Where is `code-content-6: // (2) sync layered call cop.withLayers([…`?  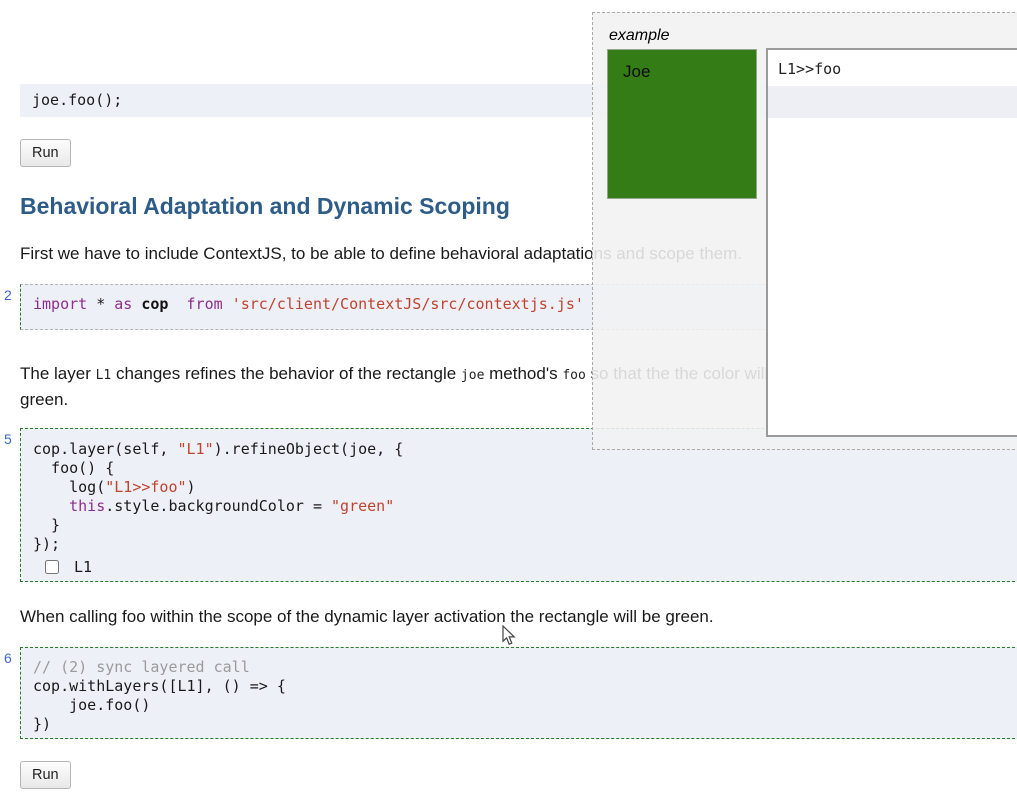
code-content-6: // (2) sync layered call cop.withLayers([… is located at coordinates (159, 695).